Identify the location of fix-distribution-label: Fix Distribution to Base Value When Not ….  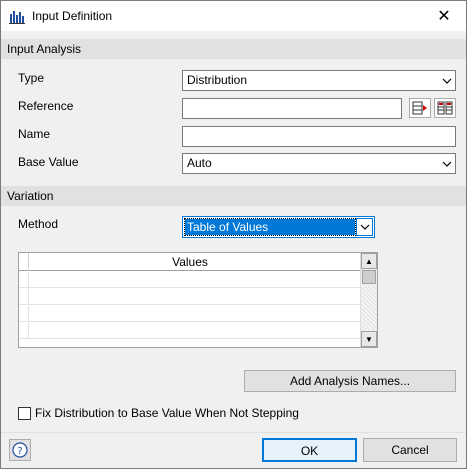
(167, 413).